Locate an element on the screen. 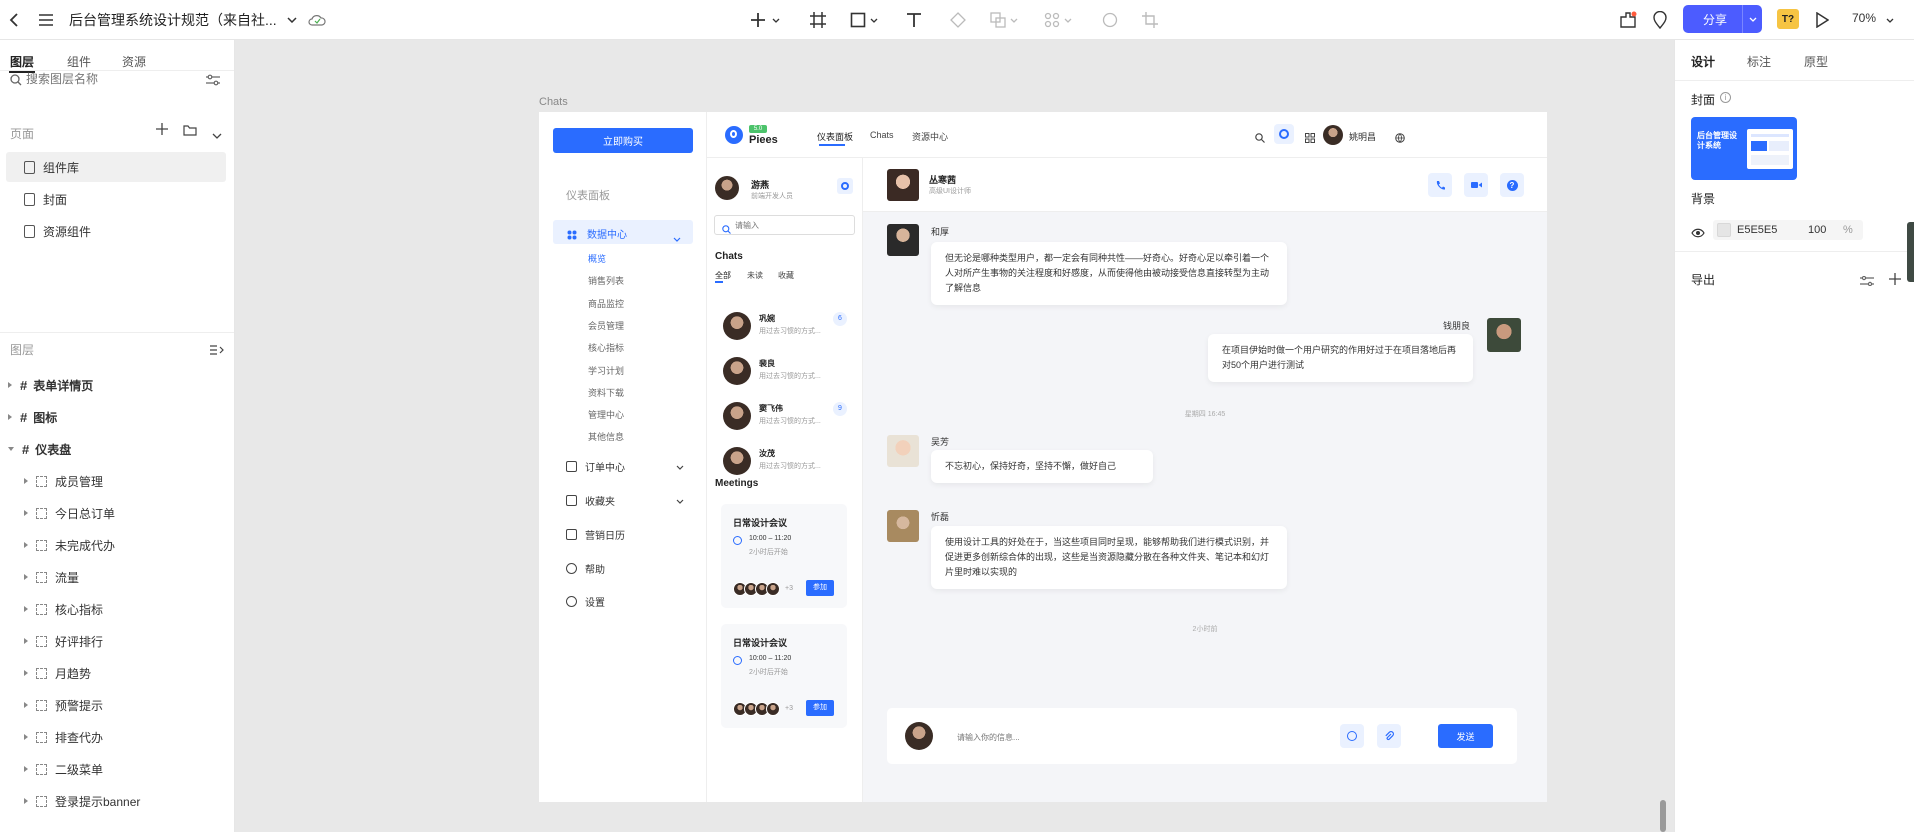  video-call-button is located at coordinates (1476, 185).